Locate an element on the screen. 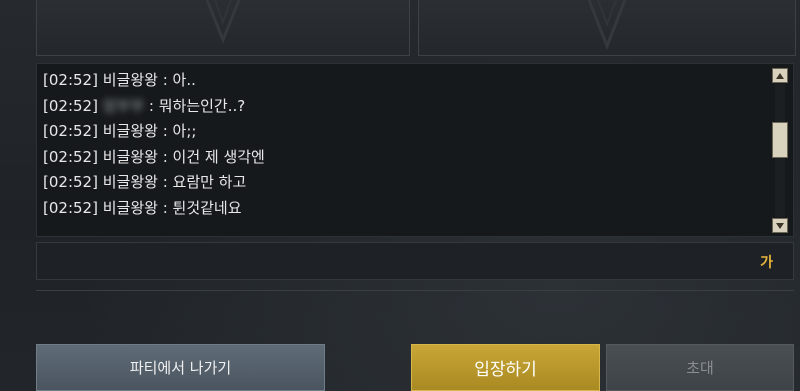 The image size is (800, 391). arrow-down-icon is located at coordinates (780, 225).